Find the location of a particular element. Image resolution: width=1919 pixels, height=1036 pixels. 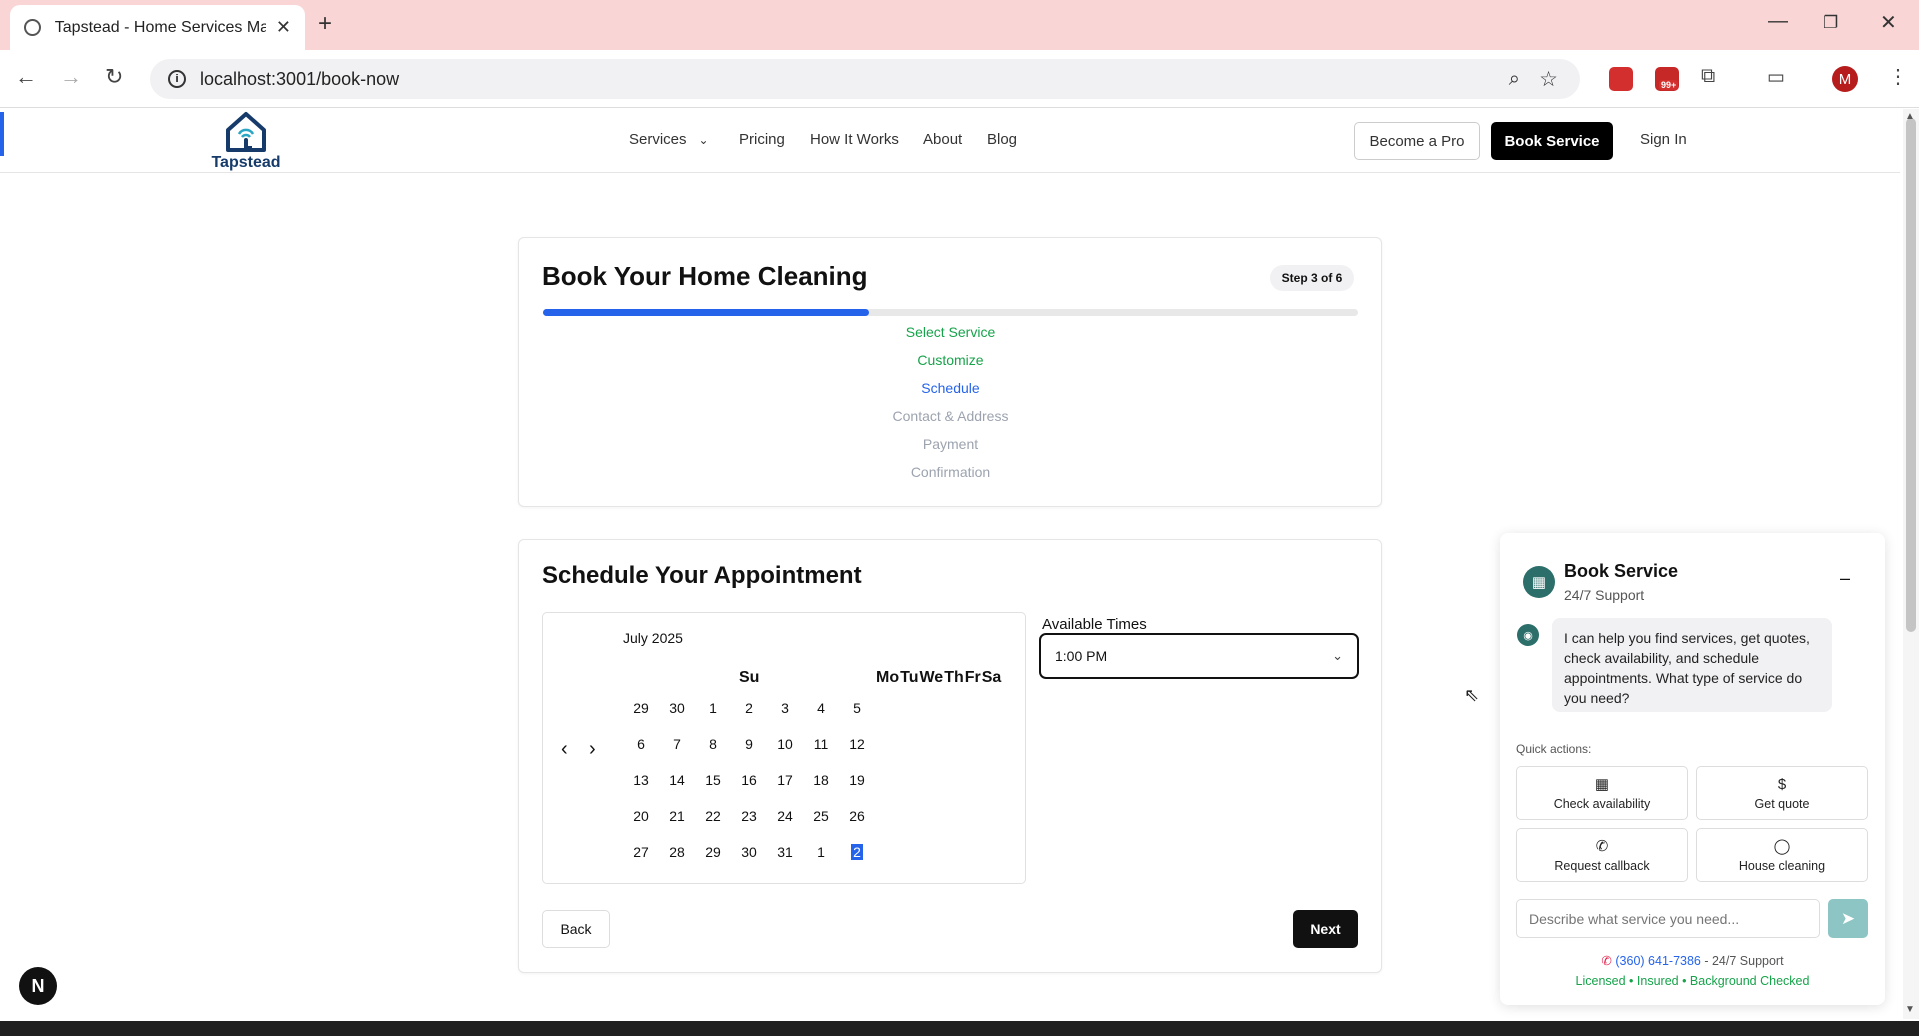

calendar-day: 22 is located at coordinates (713, 816).